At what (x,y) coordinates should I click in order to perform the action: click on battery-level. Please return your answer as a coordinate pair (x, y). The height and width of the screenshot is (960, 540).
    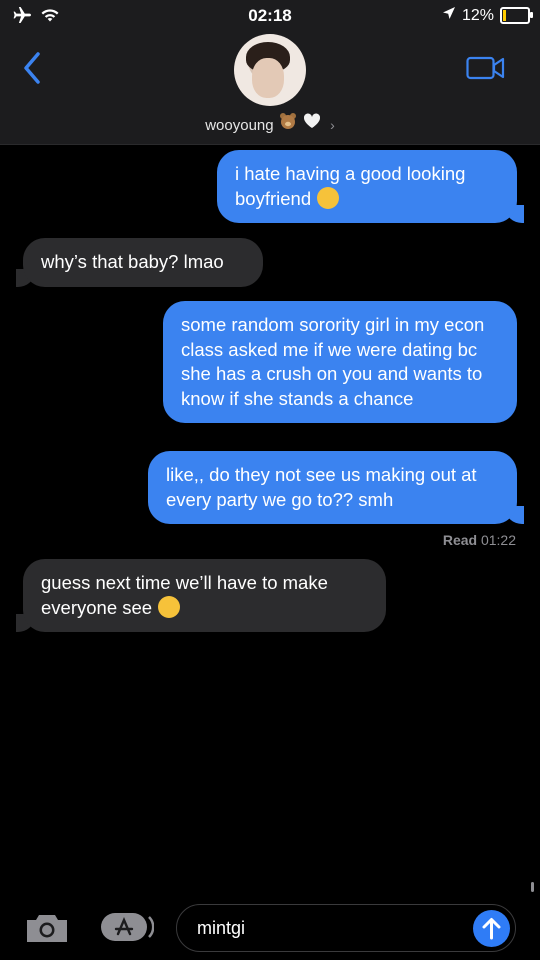
    Looking at the image, I should click on (504, 15).